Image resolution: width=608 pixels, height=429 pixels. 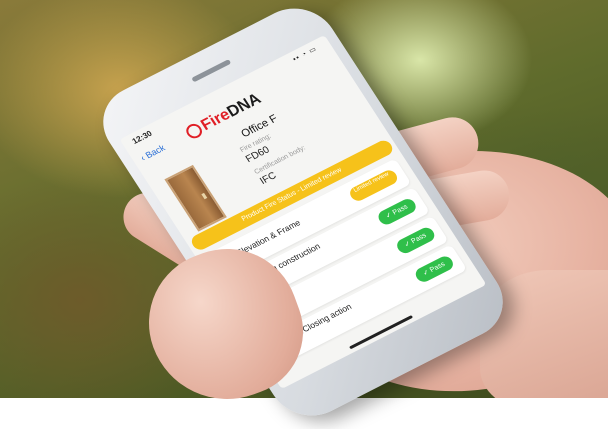 I want to click on door-image, so click(x=195, y=198).